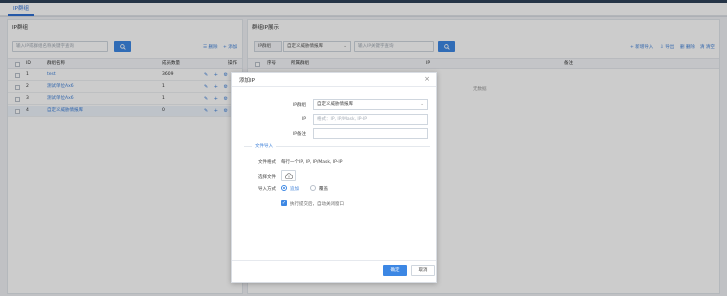  What do you see at coordinates (264, 146) in the screenshot?
I see `section-title: 文件导入` at bounding box center [264, 146].